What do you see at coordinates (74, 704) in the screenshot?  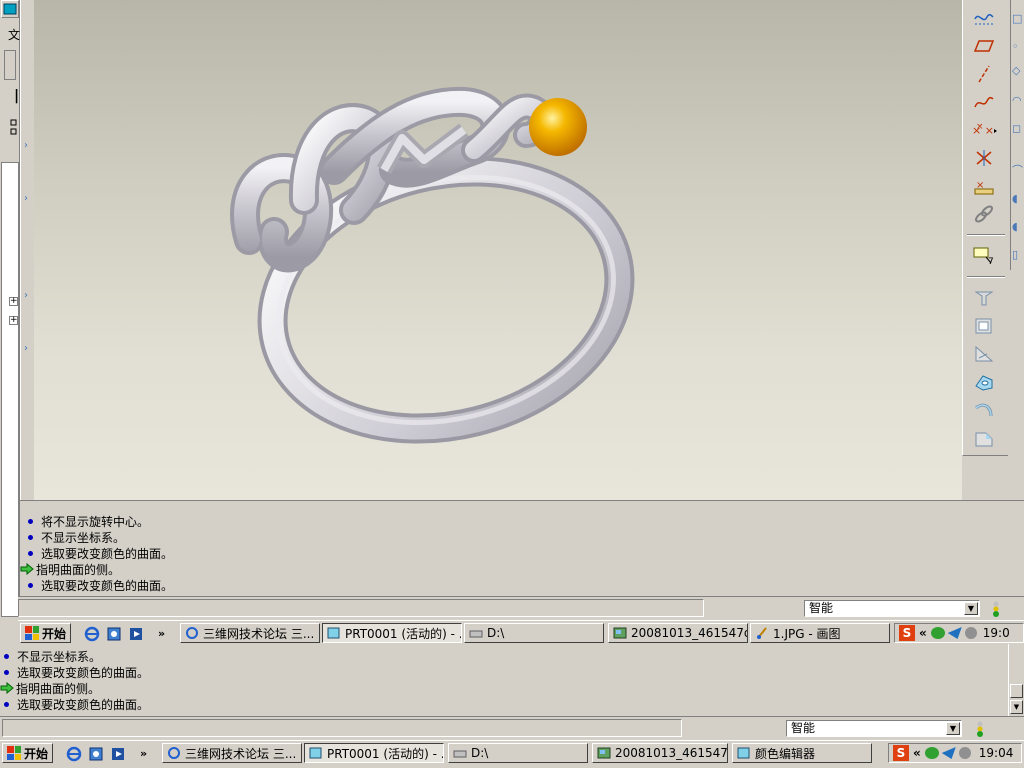 I see `message-line: 选取要改变颜色的曲面。` at bounding box center [74, 704].